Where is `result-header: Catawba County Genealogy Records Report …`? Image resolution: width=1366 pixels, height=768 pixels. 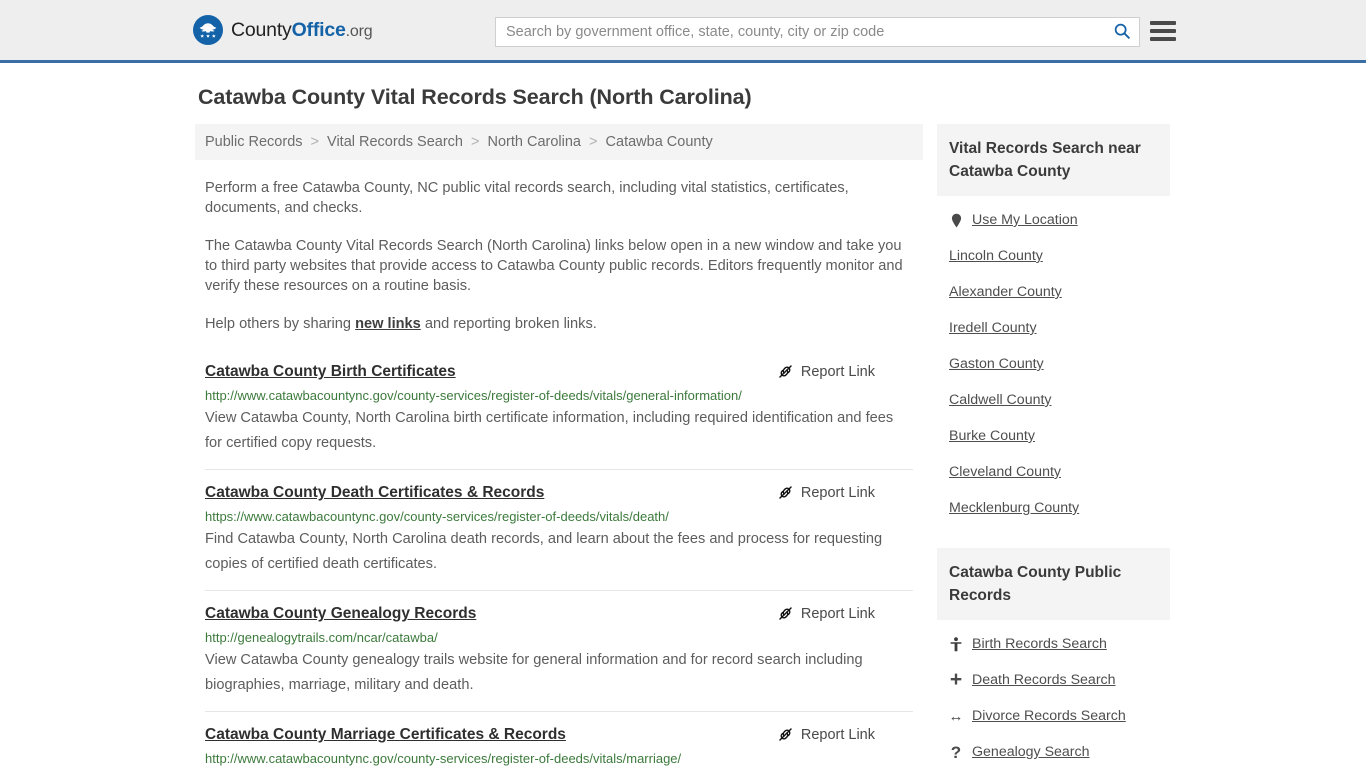 result-header: Catawba County Genealogy Records Report … is located at coordinates (559, 614).